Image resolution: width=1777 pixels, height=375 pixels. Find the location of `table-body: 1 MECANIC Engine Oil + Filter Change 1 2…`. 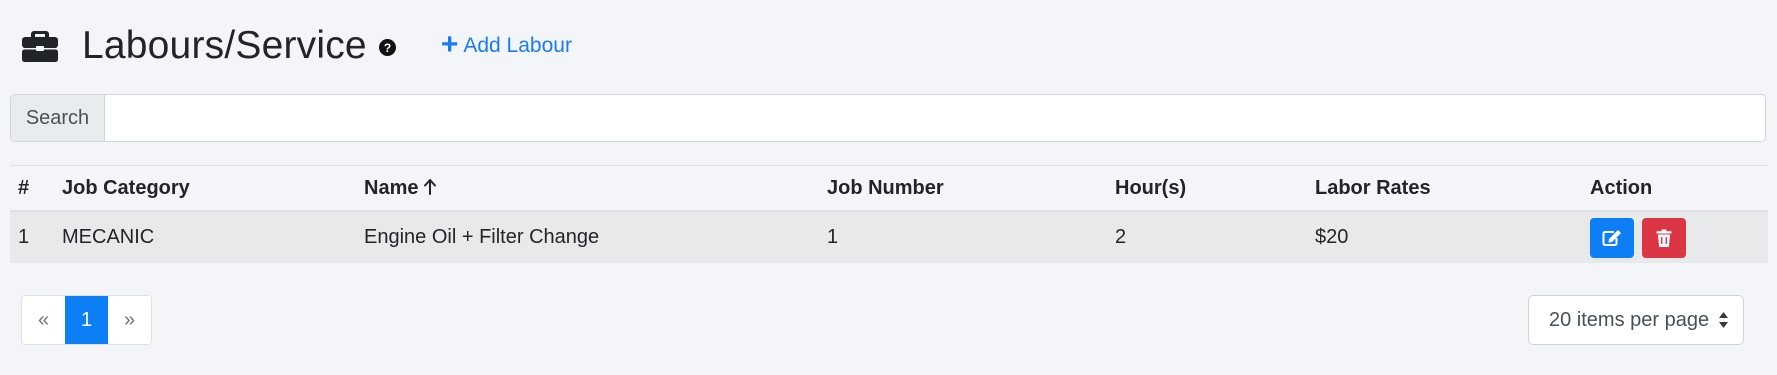

table-body: 1 MECANIC Engine Oil + Filter Change 1 2… is located at coordinates (889, 237).